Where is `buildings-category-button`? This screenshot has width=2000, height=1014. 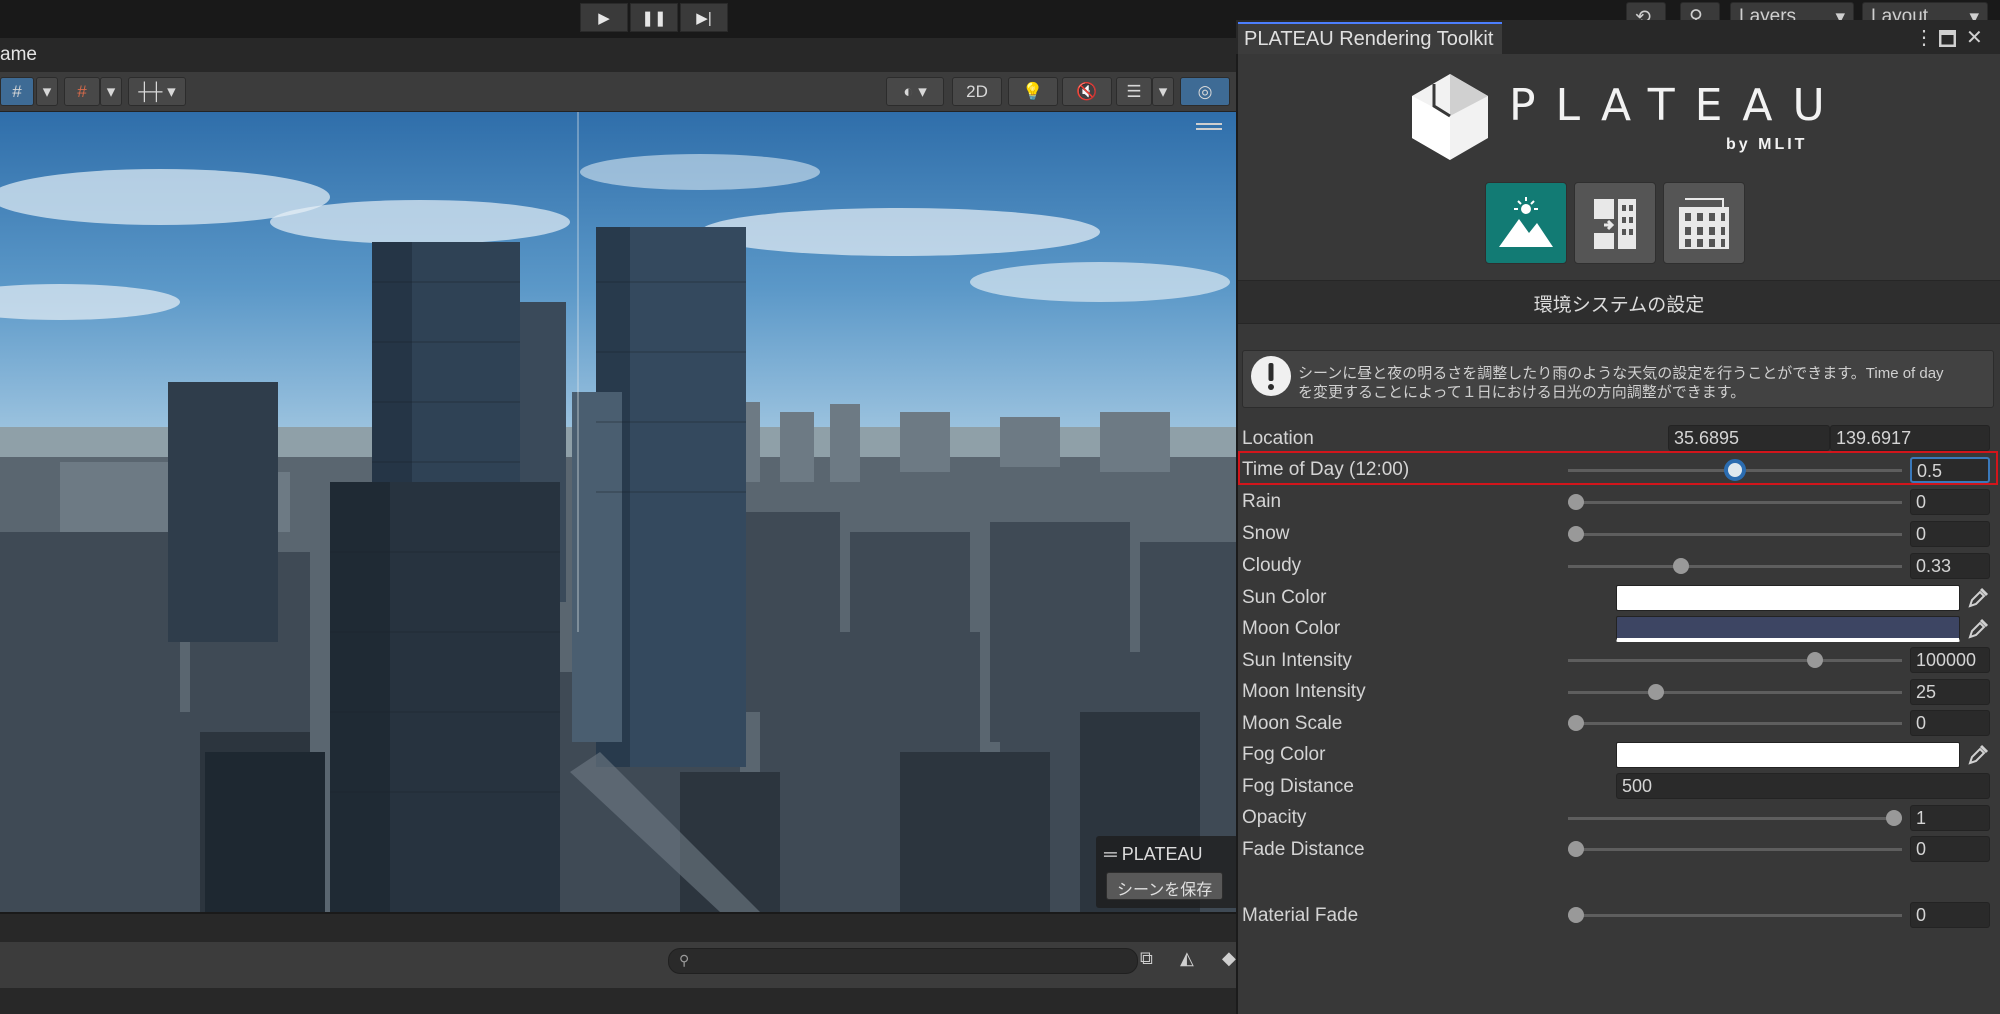 buildings-category-button is located at coordinates (1704, 223).